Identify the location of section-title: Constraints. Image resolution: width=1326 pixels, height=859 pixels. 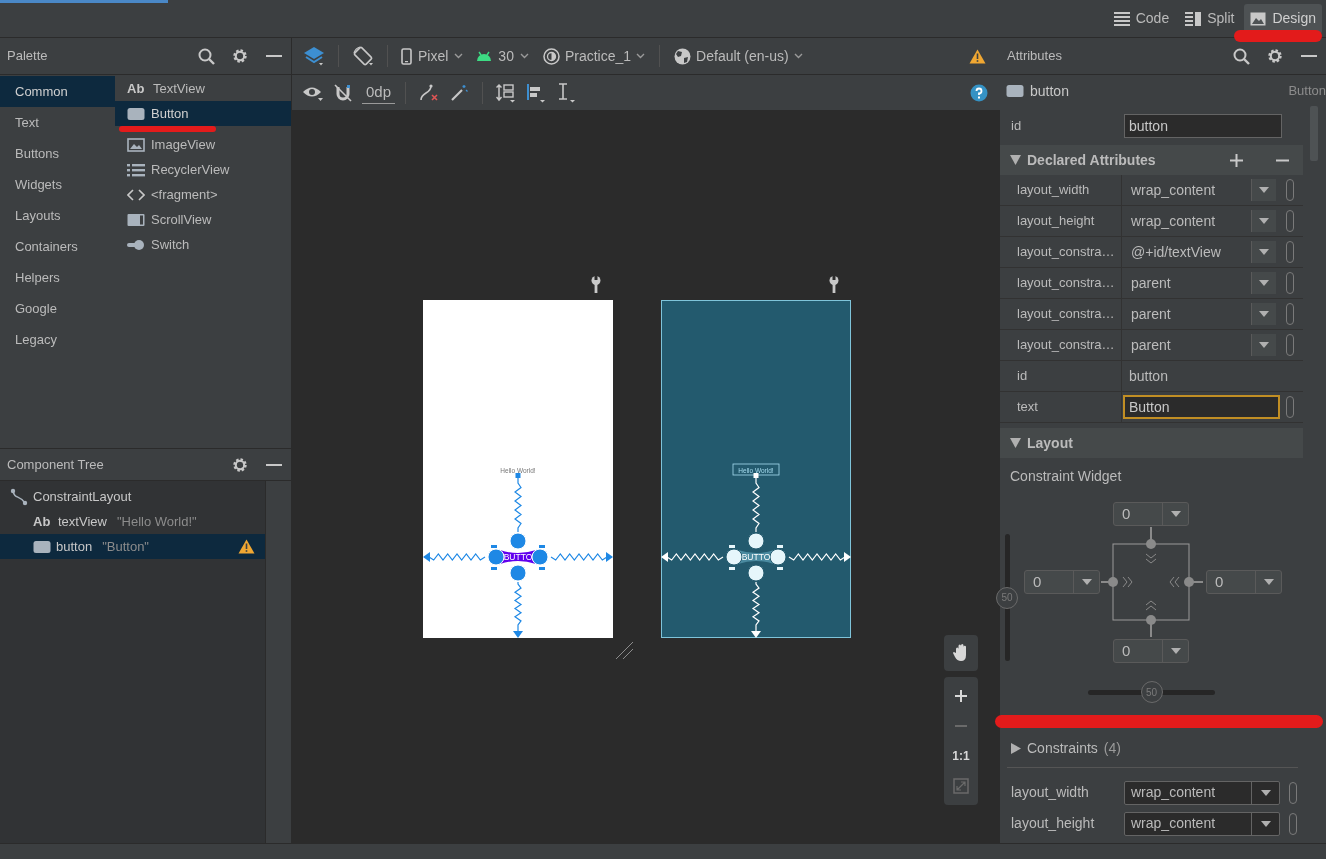
(1062, 748).